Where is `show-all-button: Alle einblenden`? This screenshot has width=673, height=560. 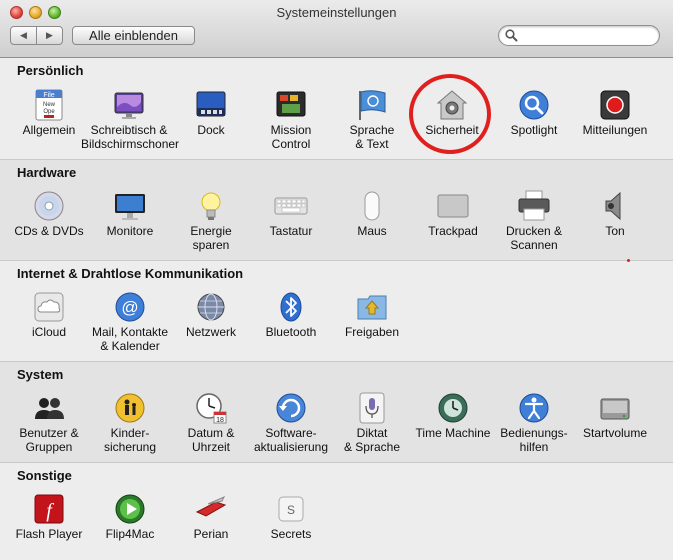 show-all-button: Alle einblenden is located at coordinates (133, 35).